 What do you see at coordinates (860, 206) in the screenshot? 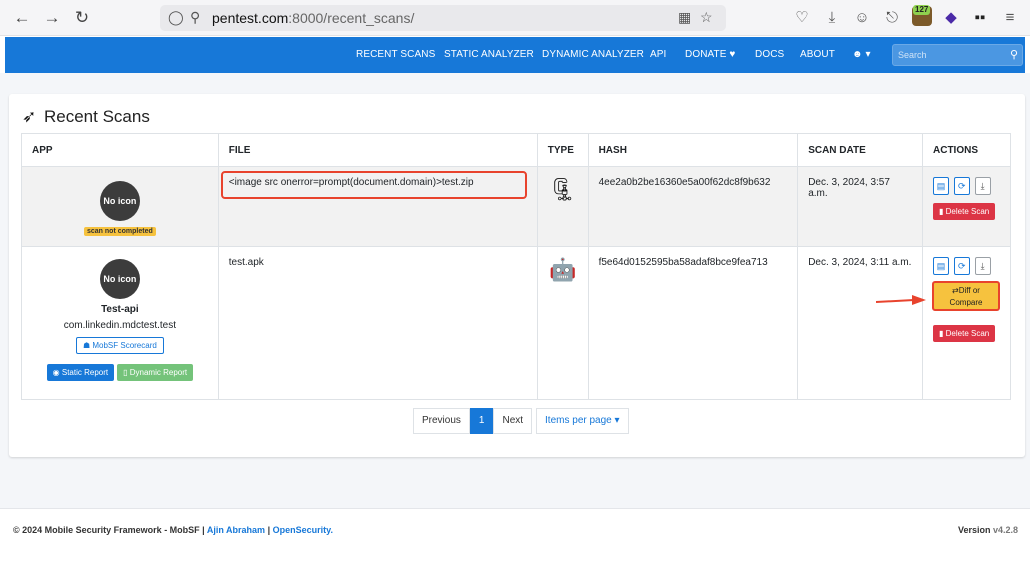
I see `scan-date-cell: Dec. 3, 2024, 3:57 a.m.` at bounding box center [860, 206].